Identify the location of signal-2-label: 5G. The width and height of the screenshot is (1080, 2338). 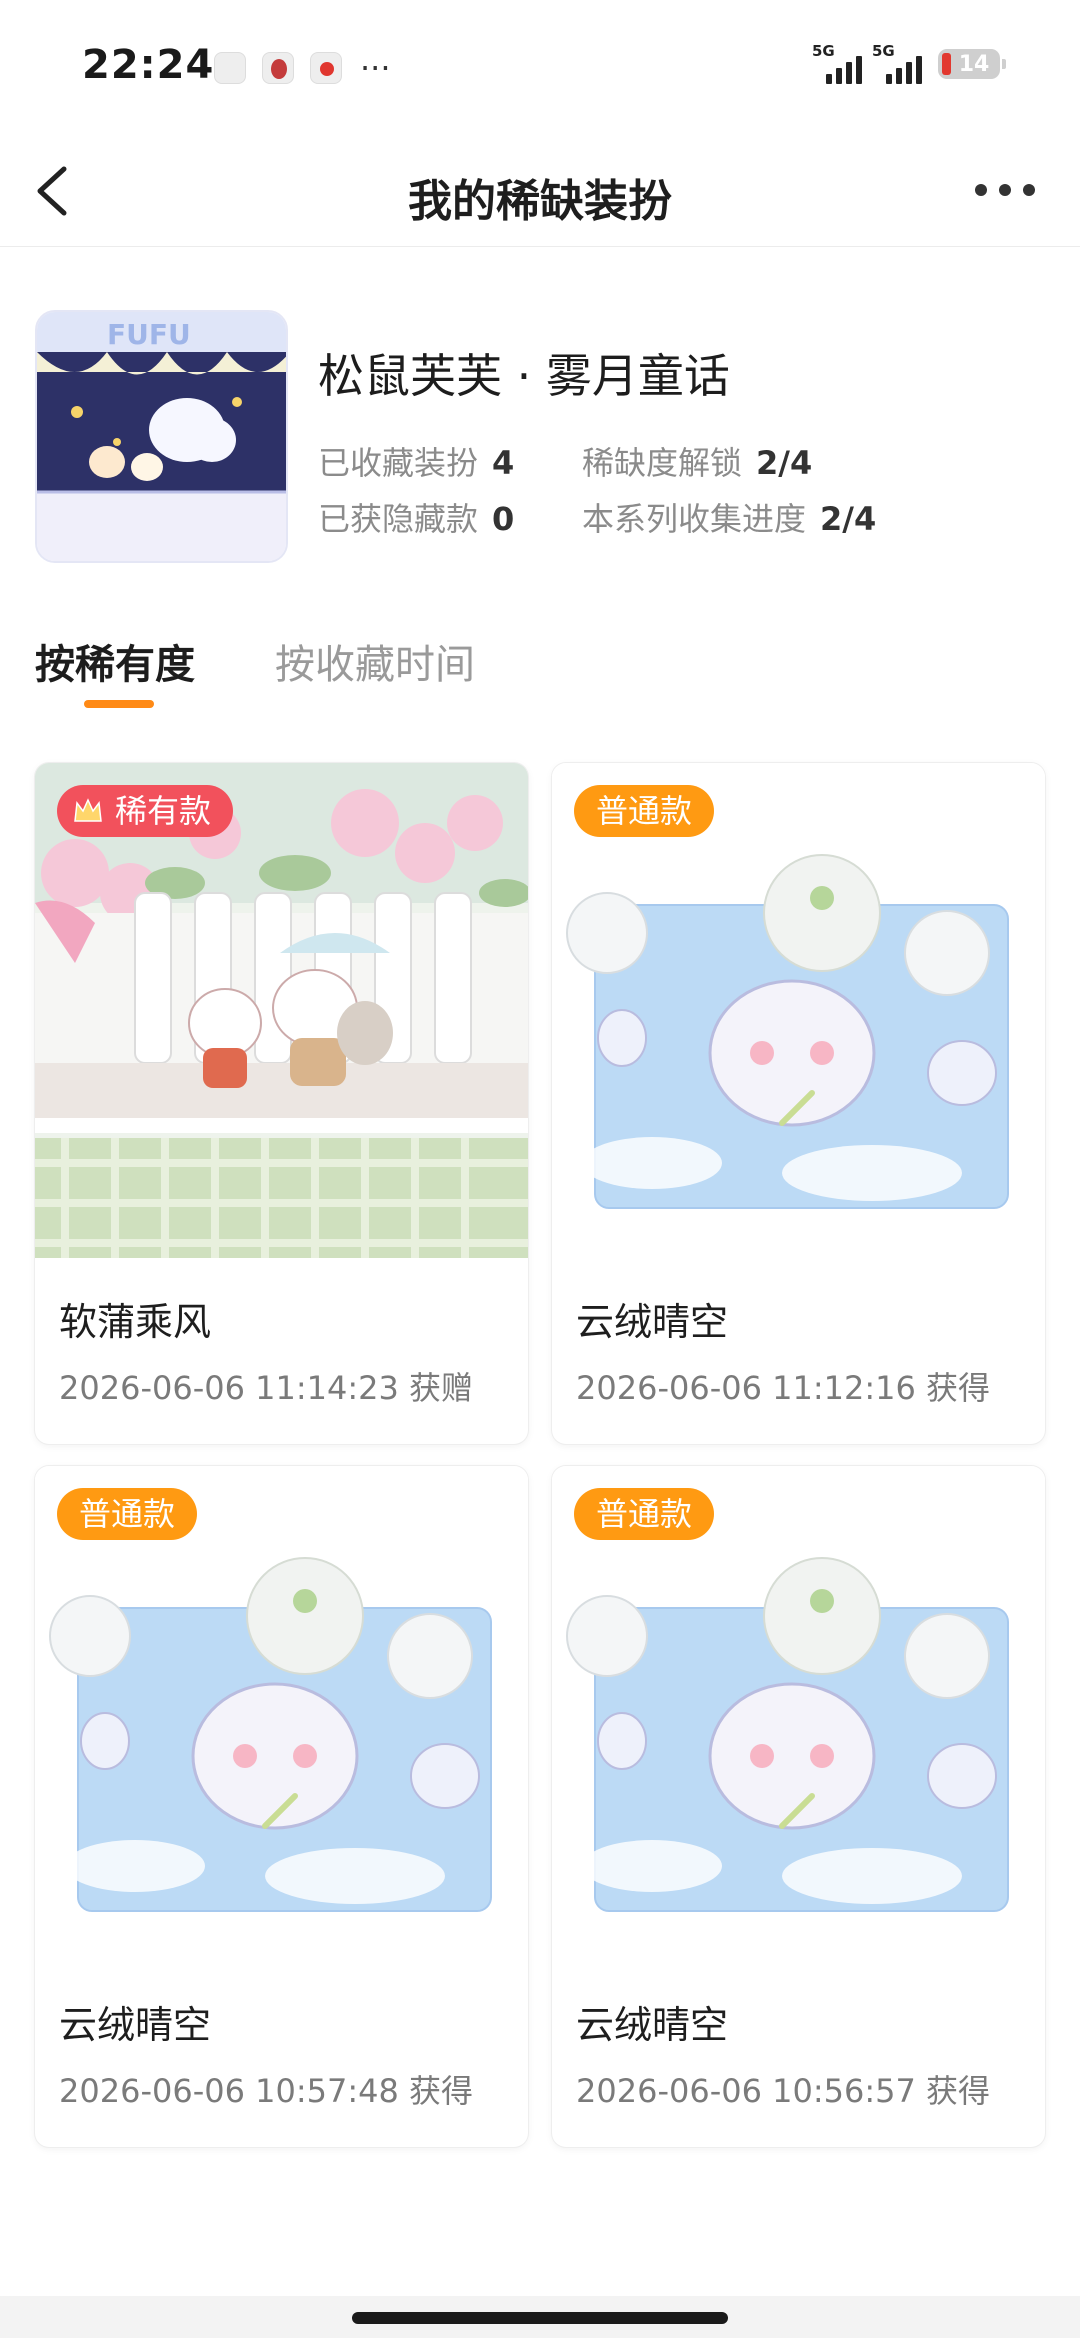
(883, 51).